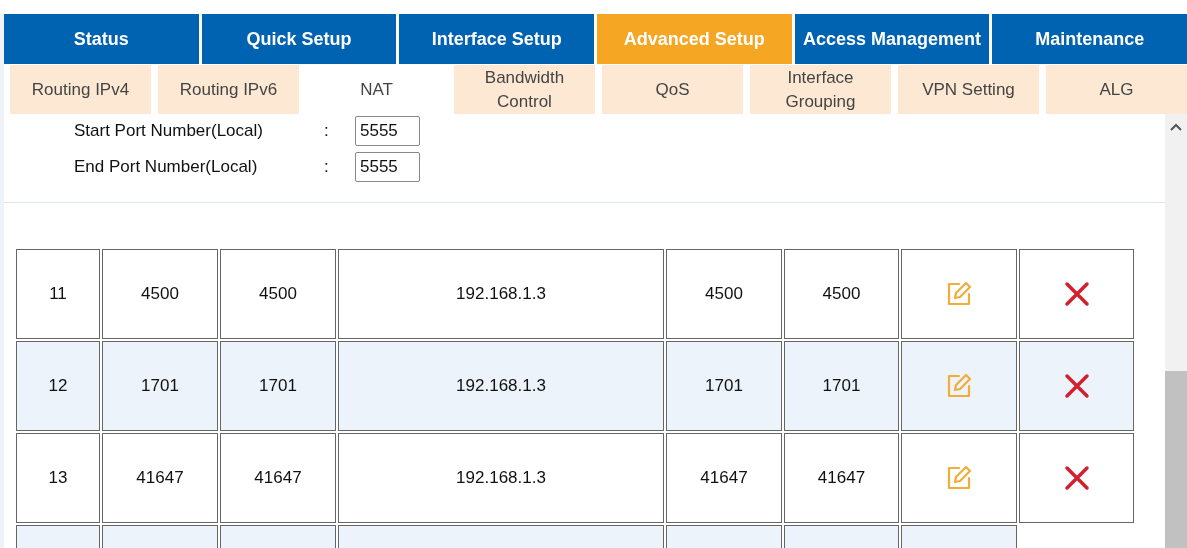 This screenshot has height=548, width=1187. What do you see at coordinates (58, 386) in the screenshot?
I see `table-cell: 12` at bounding box center [58, 386].